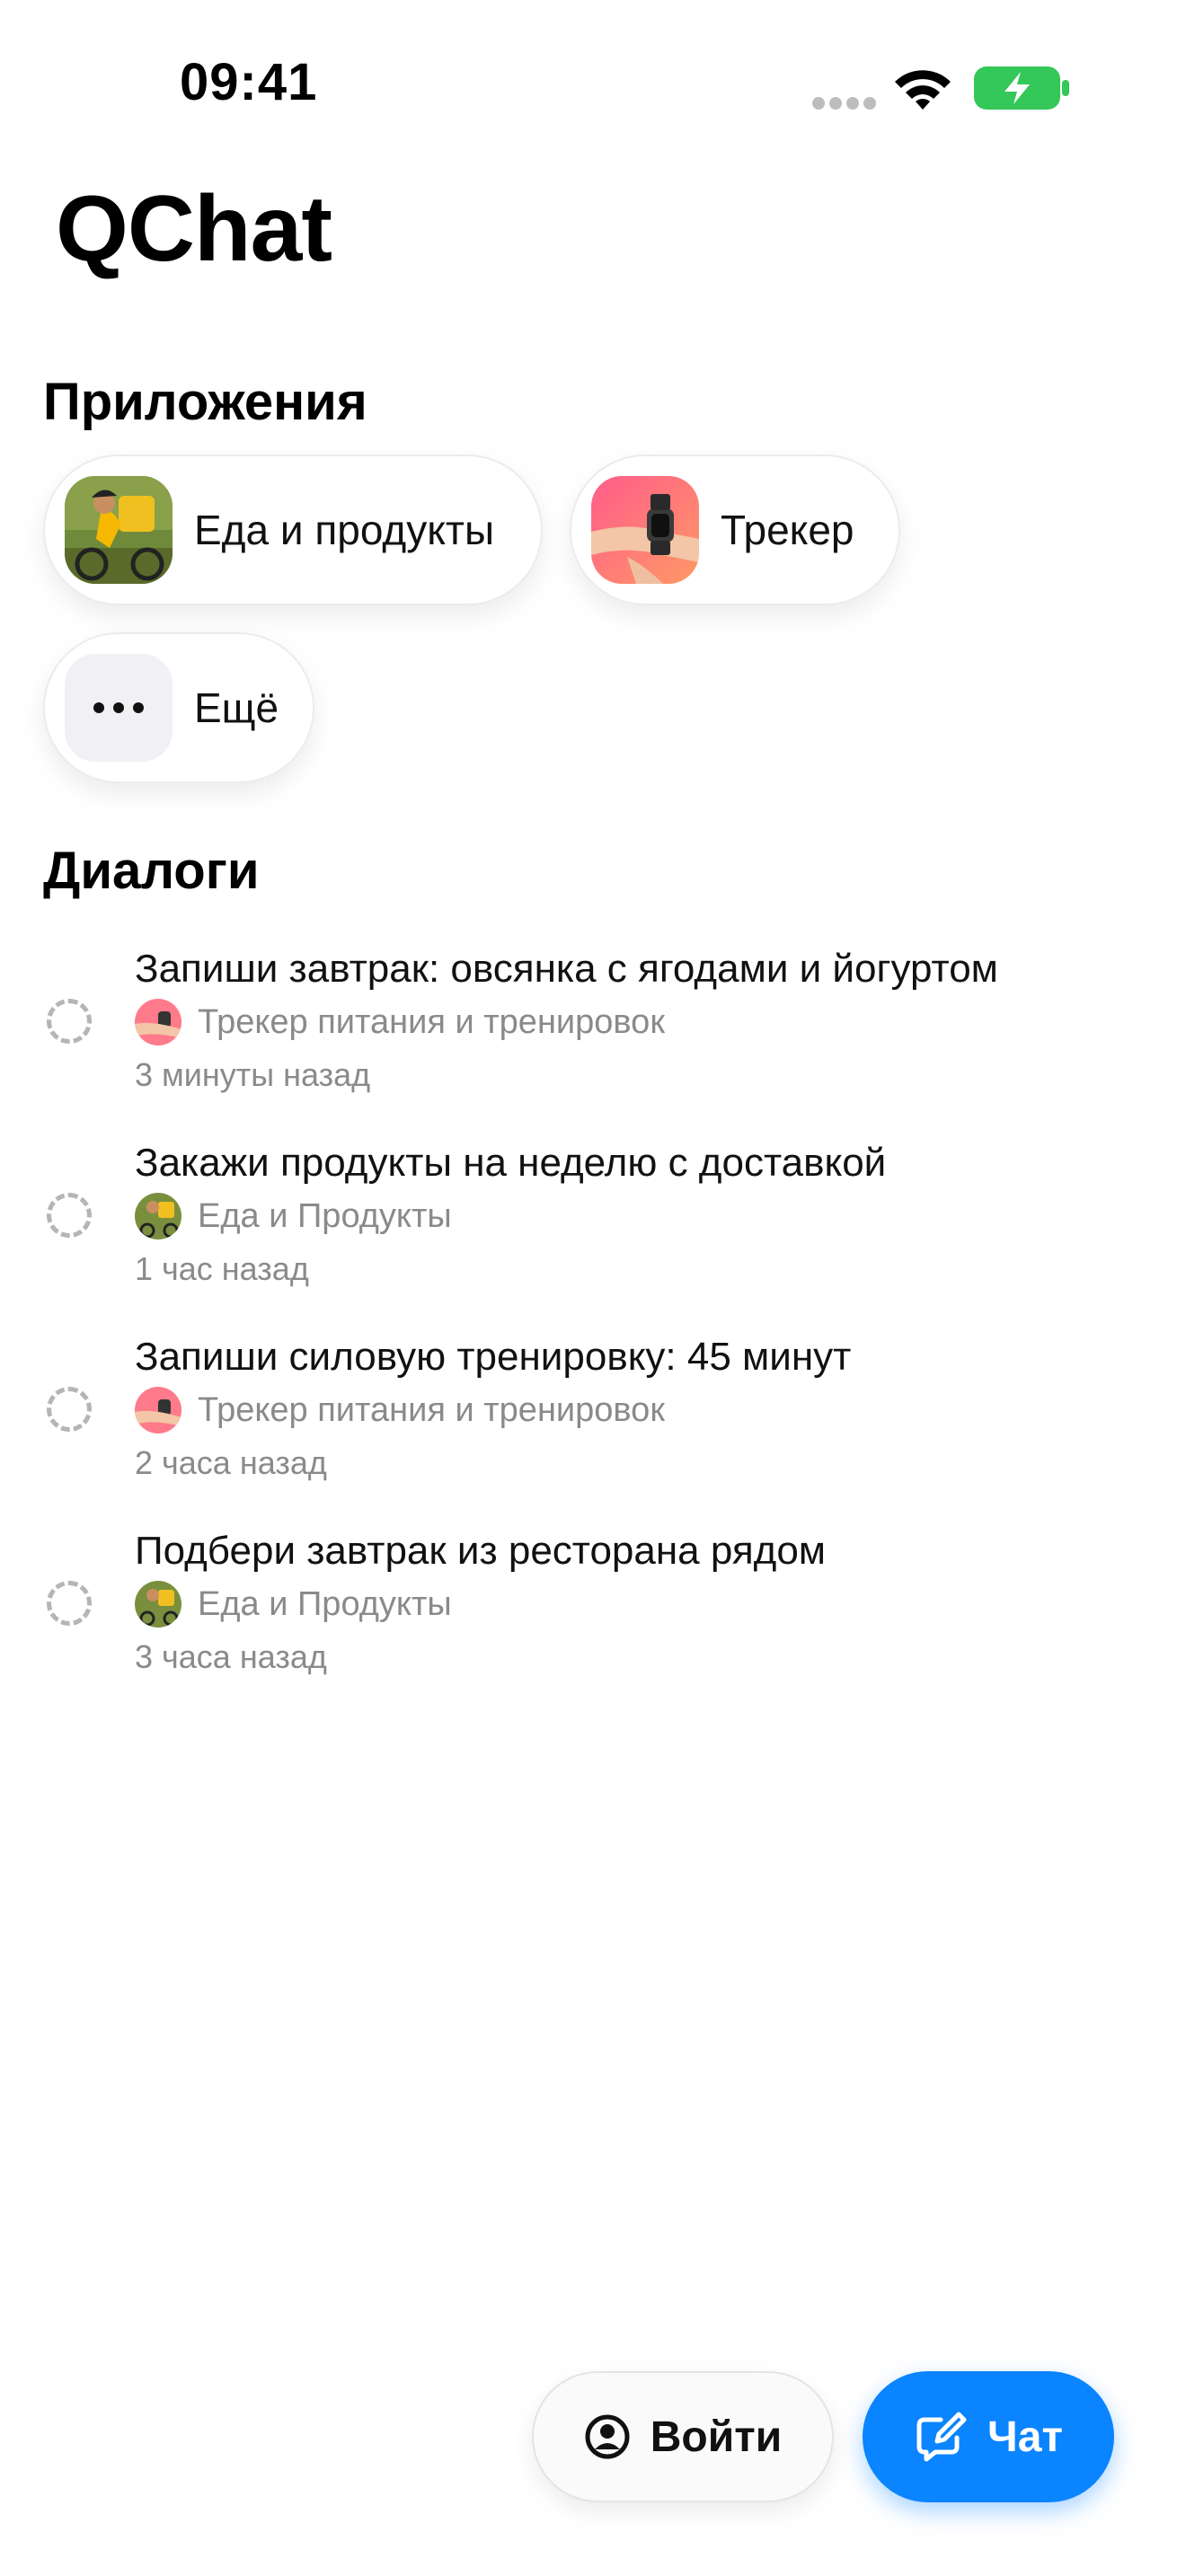  What do you see at coordinates (1021, 88) in the screenshot?
I see `battery-charging-icon` at bounding box center [1021, 88].